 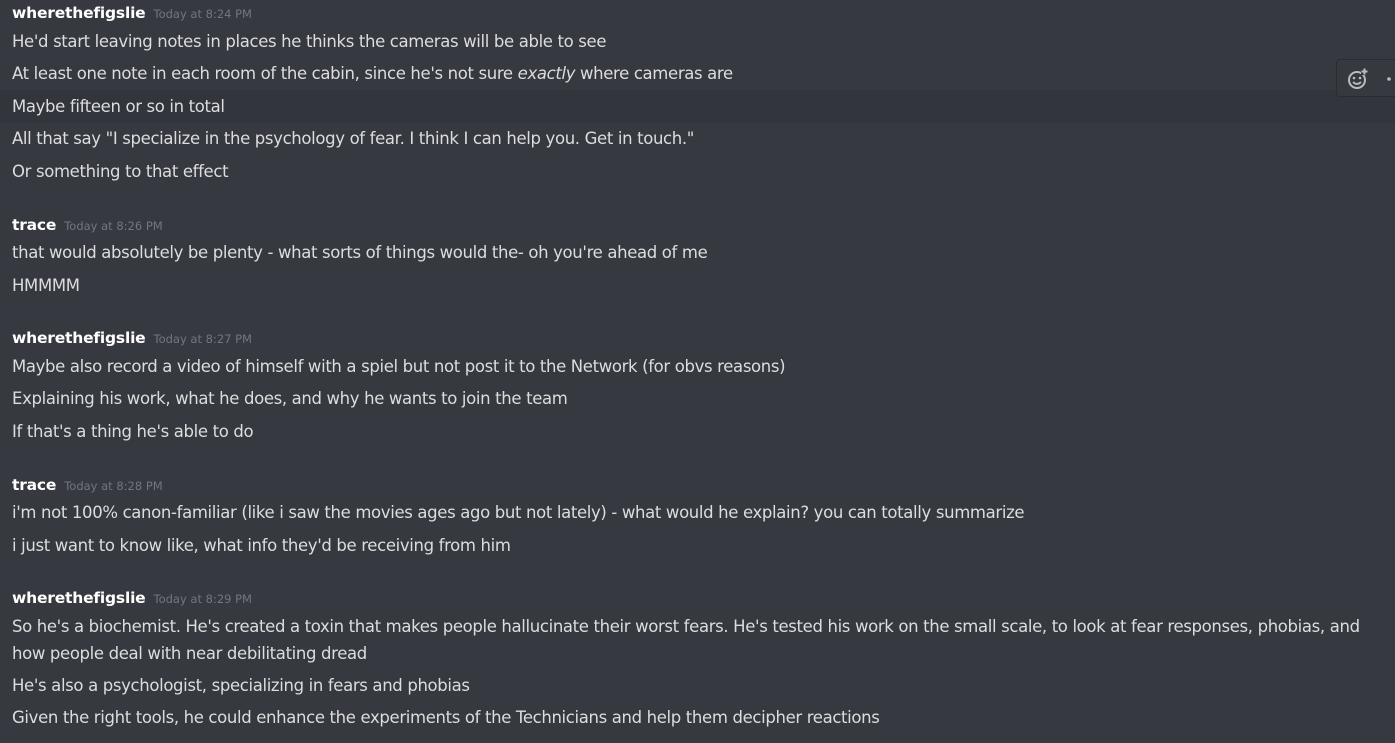 I want to click on message-header: wherethefigslie Today at 8:24 PM, so click(x=132, y=14).